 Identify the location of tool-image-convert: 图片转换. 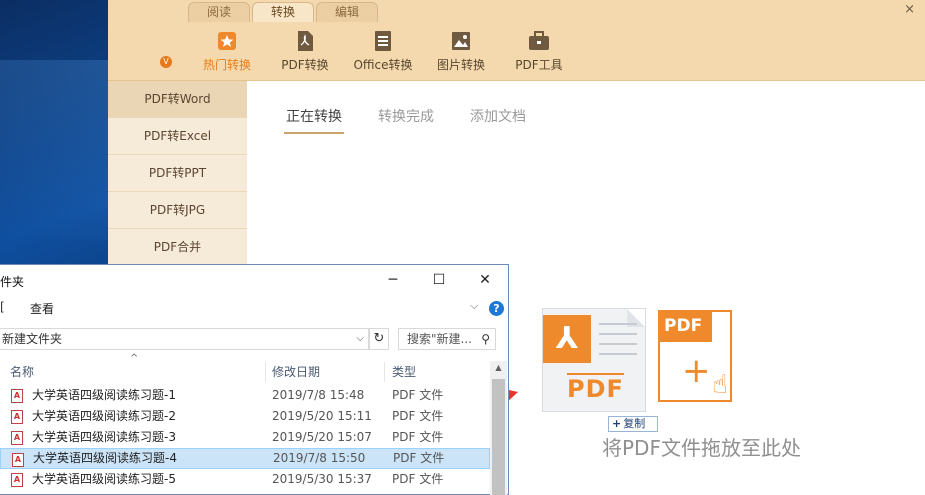
(461, 52).